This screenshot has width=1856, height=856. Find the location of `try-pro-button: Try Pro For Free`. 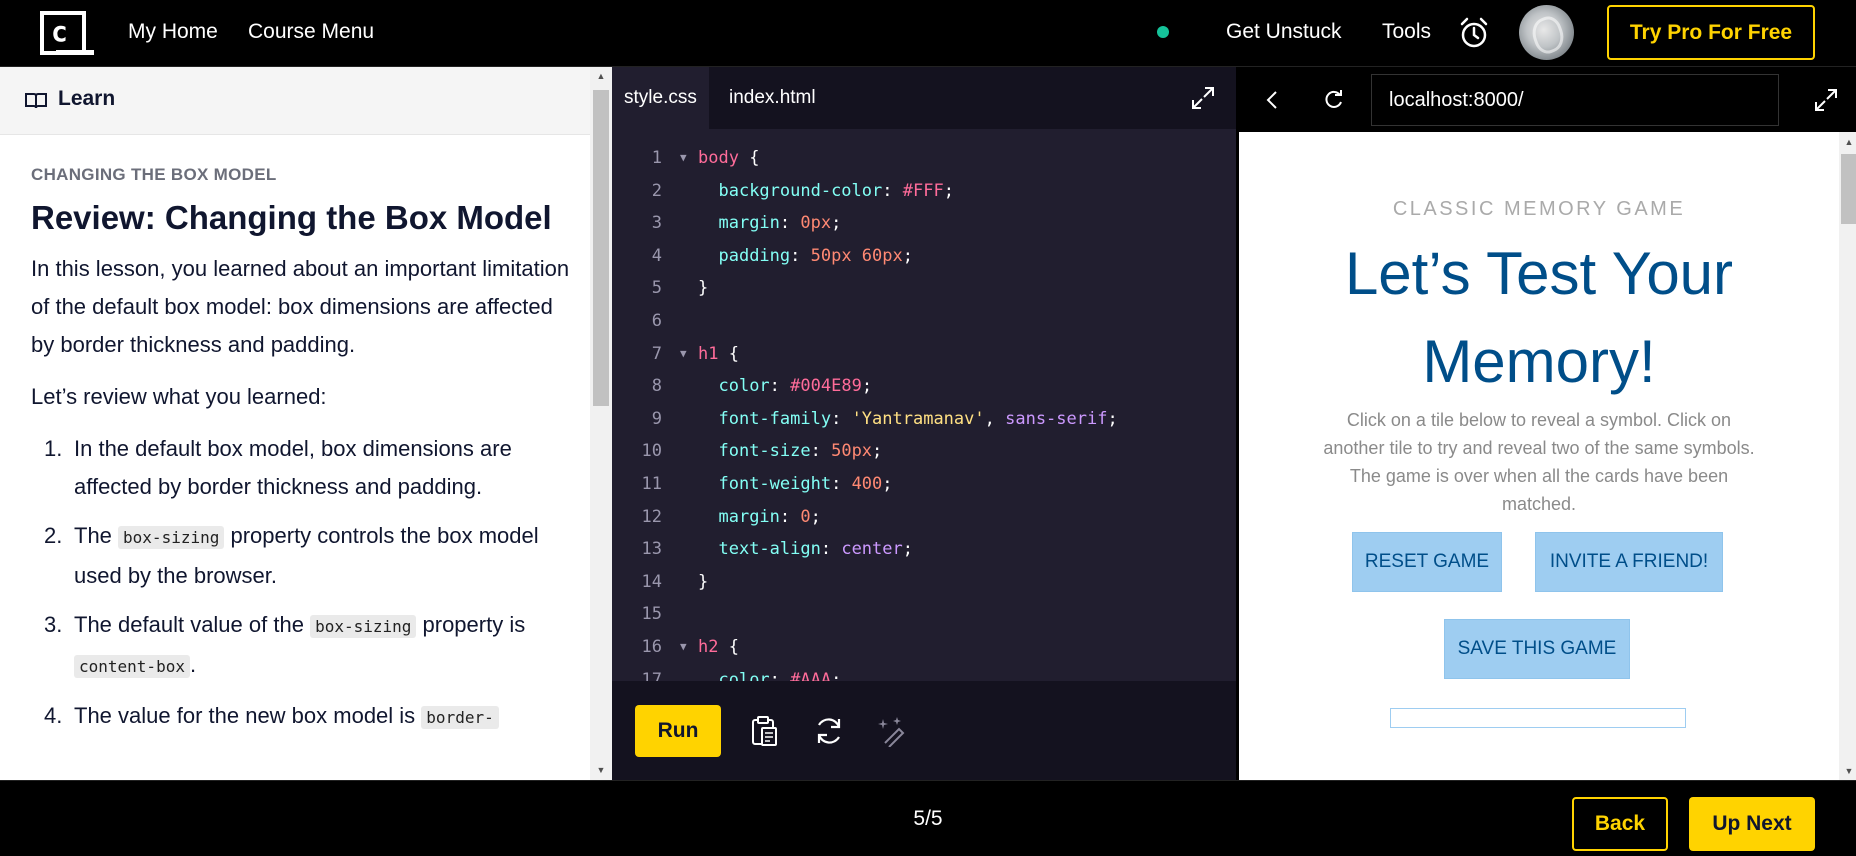

try-pro-button: Try Pro For Free is located at coordinates (1711, 32).